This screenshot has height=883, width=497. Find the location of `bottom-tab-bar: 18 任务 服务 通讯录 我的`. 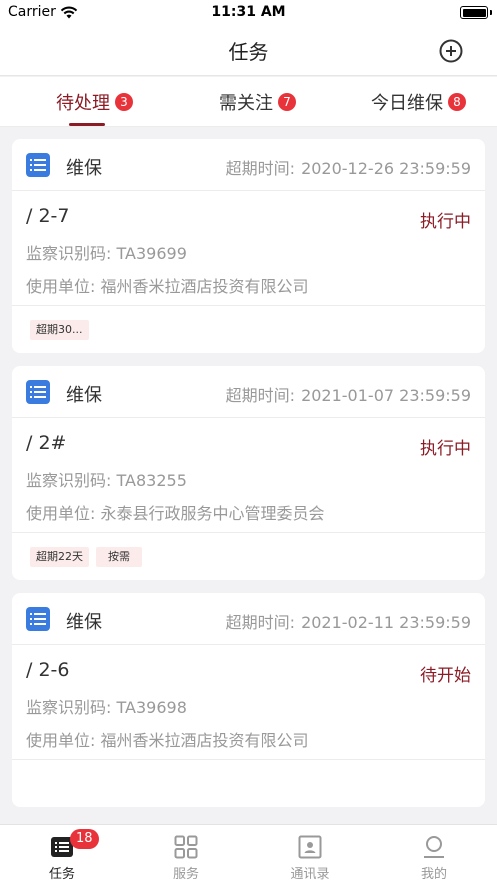

bottom-tab-bar: 18 任务 服务 通讯录 我的 is located at coordinates (248, 853).